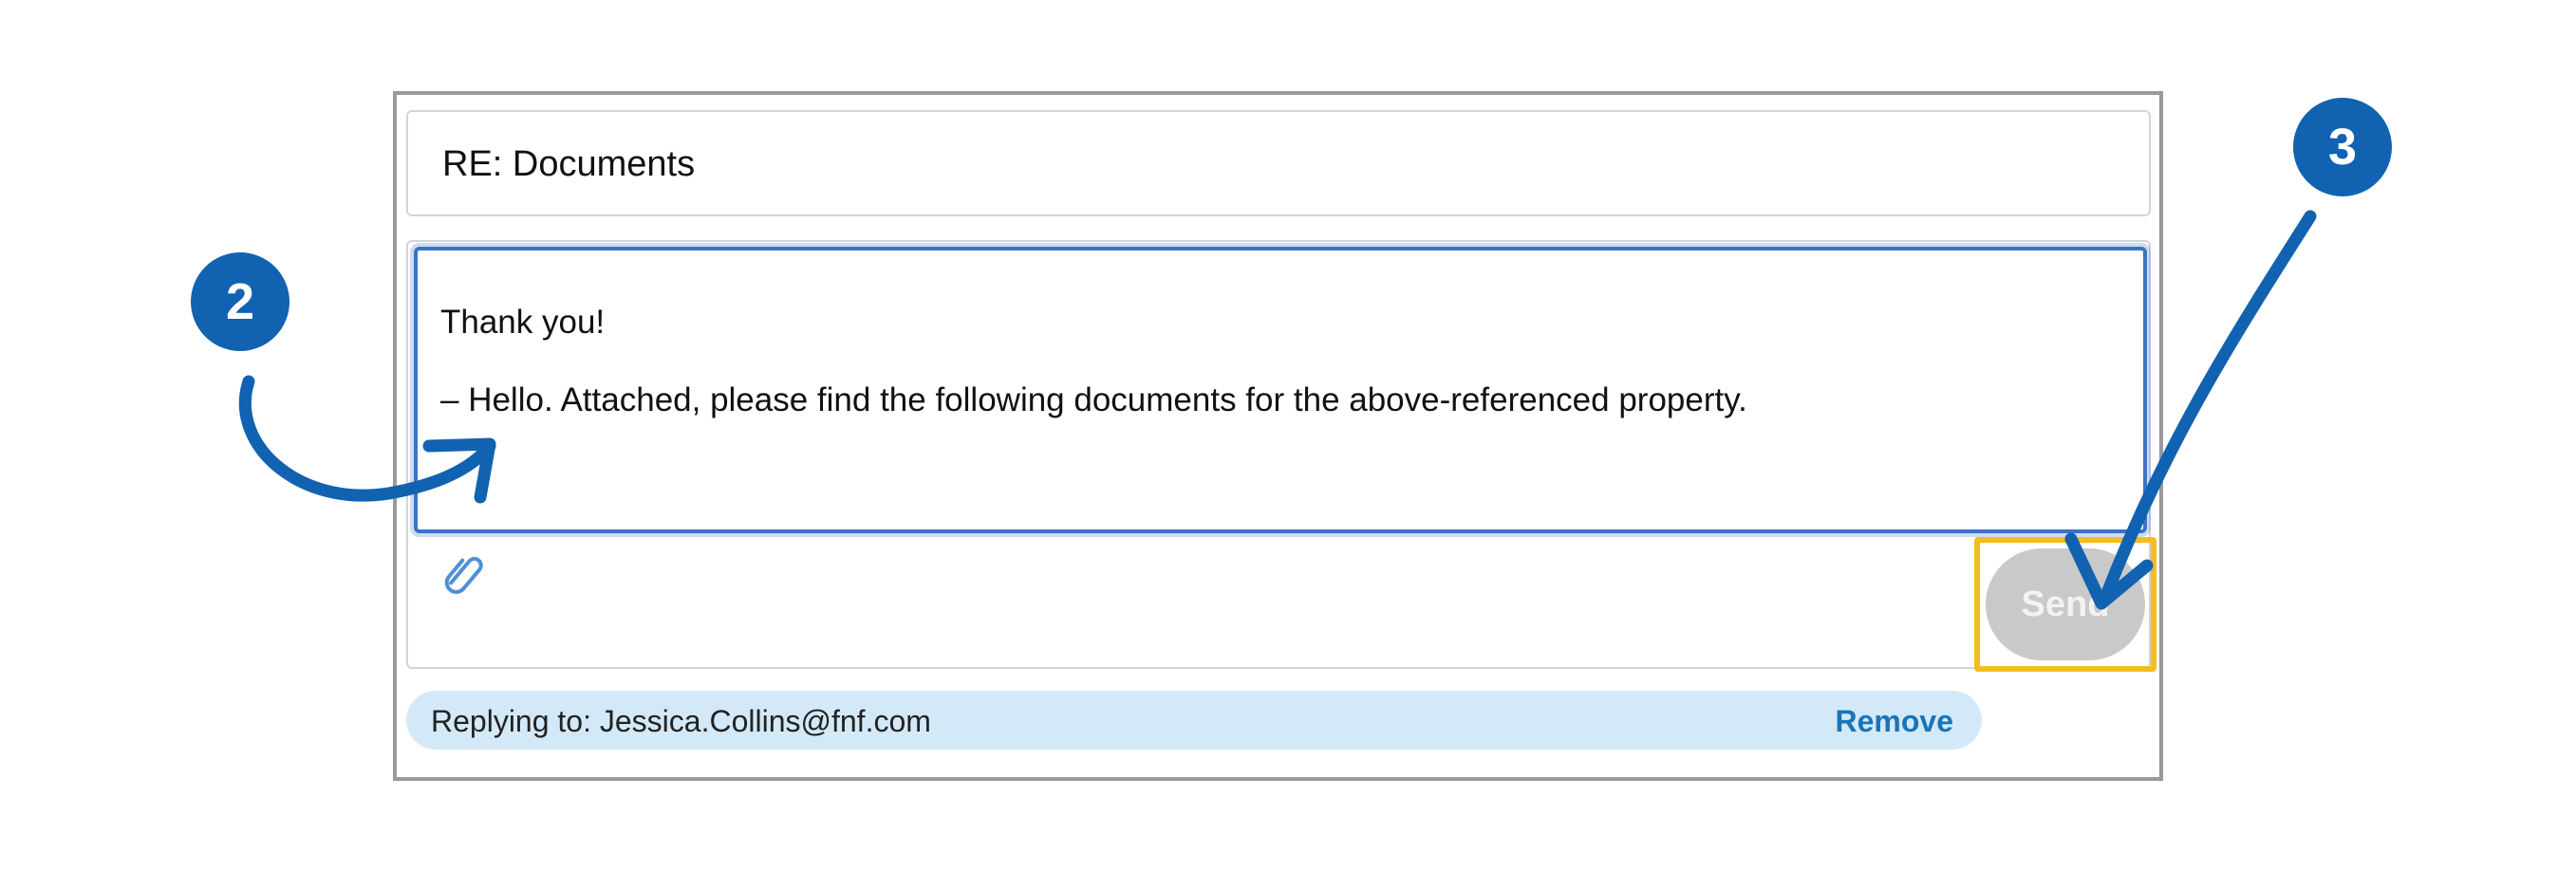  I want to click on subject-value: RE: Documents, so click(569, 164).